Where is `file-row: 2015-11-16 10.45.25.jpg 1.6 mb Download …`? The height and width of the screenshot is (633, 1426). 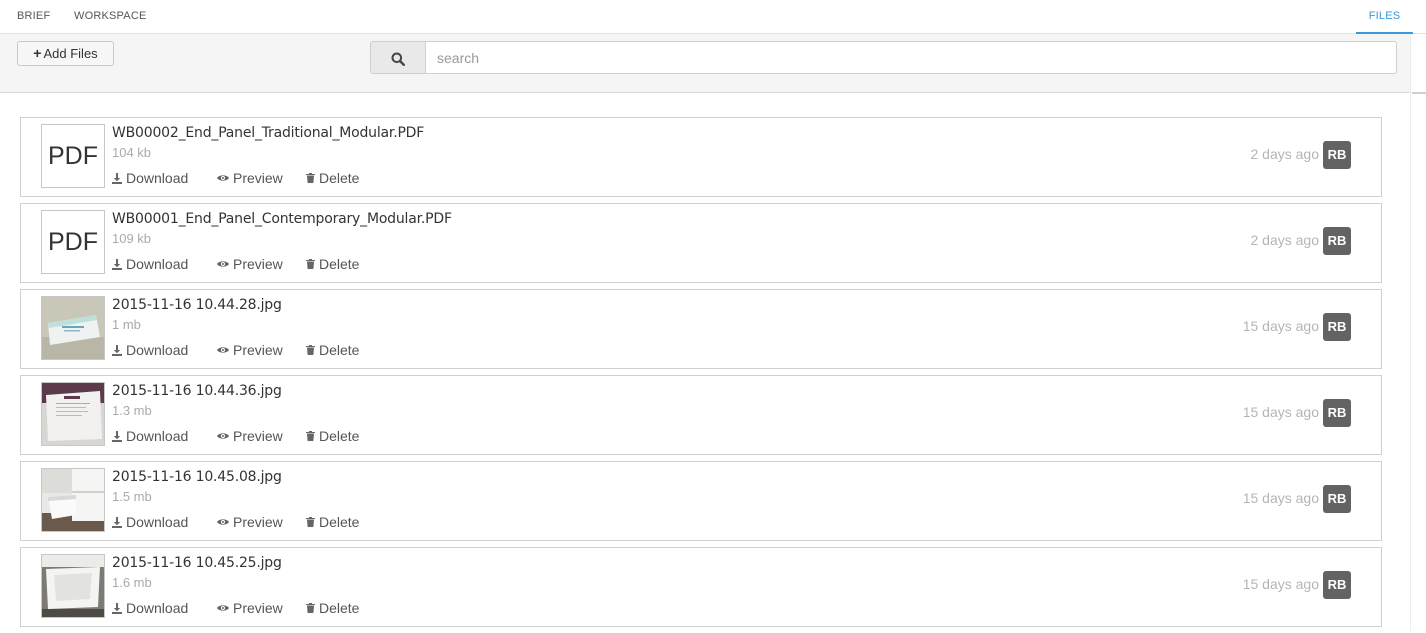
file-row: 2015-11-16 10.45.25.jpg 1.6 mb Download … is located at coordinates (701, 587).